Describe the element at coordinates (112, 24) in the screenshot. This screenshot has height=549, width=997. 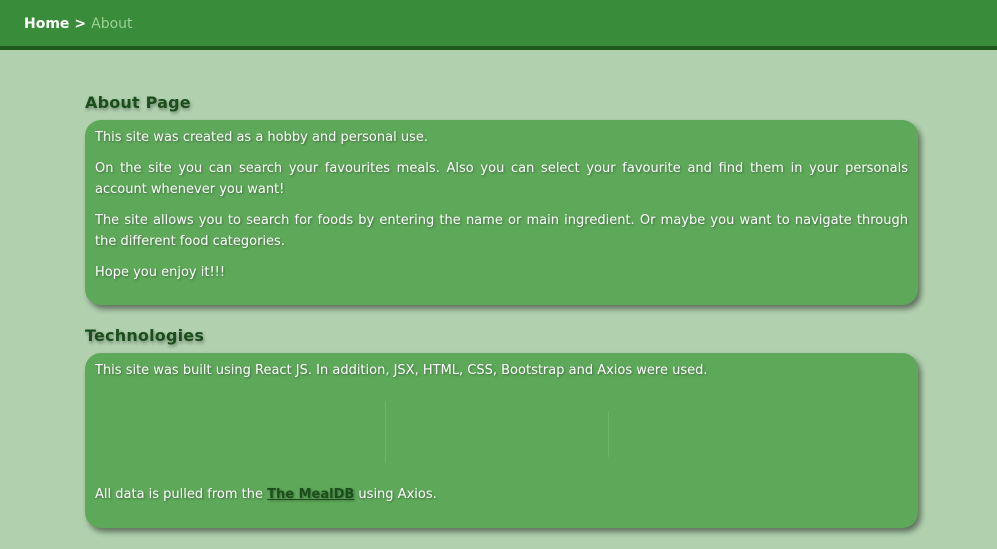
I see `breadcrumb-current: About` at that location.